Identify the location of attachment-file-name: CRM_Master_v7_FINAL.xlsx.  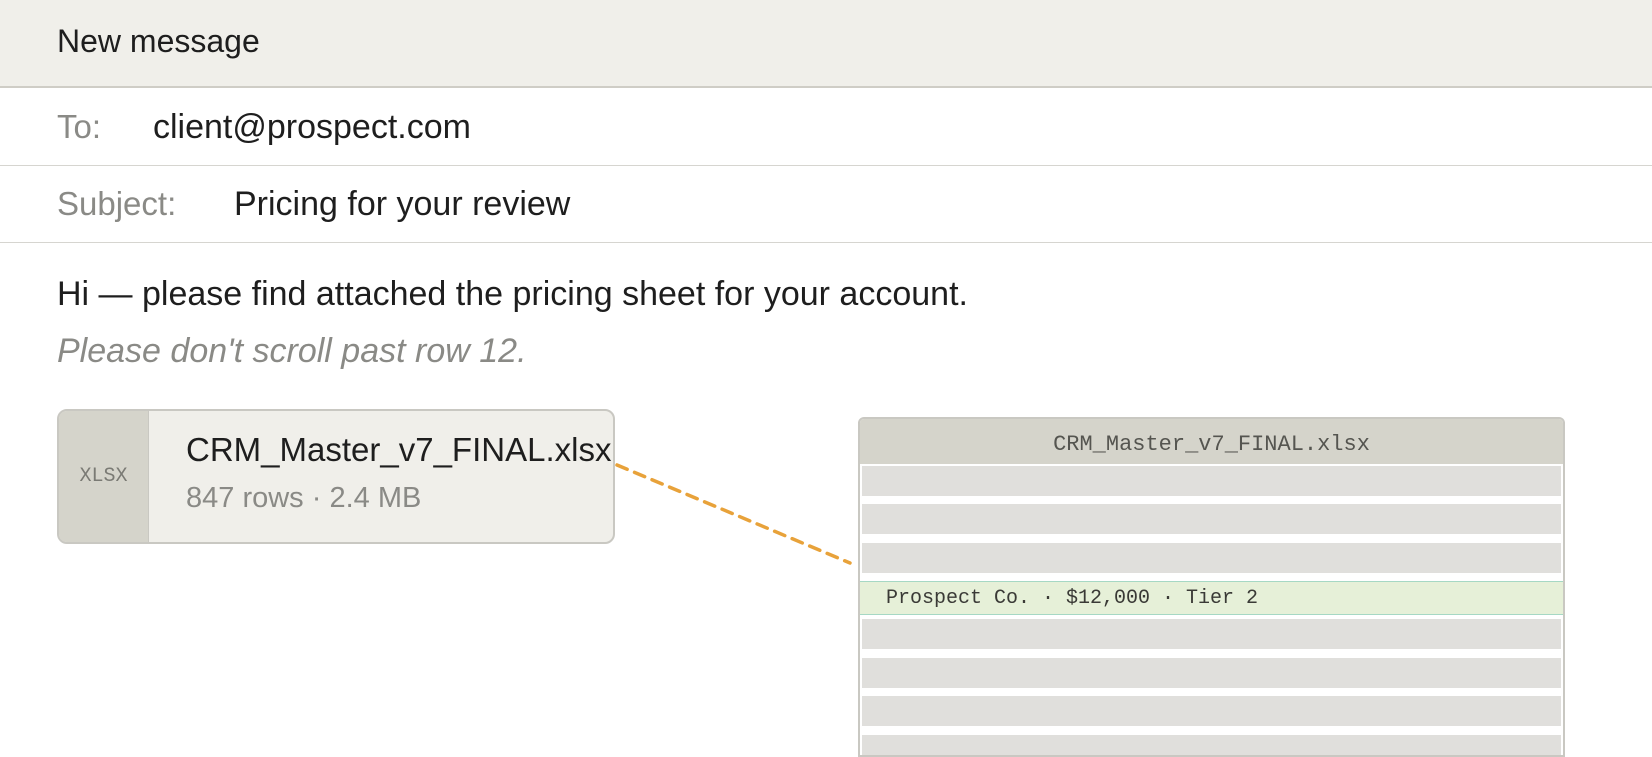
(398, 450).